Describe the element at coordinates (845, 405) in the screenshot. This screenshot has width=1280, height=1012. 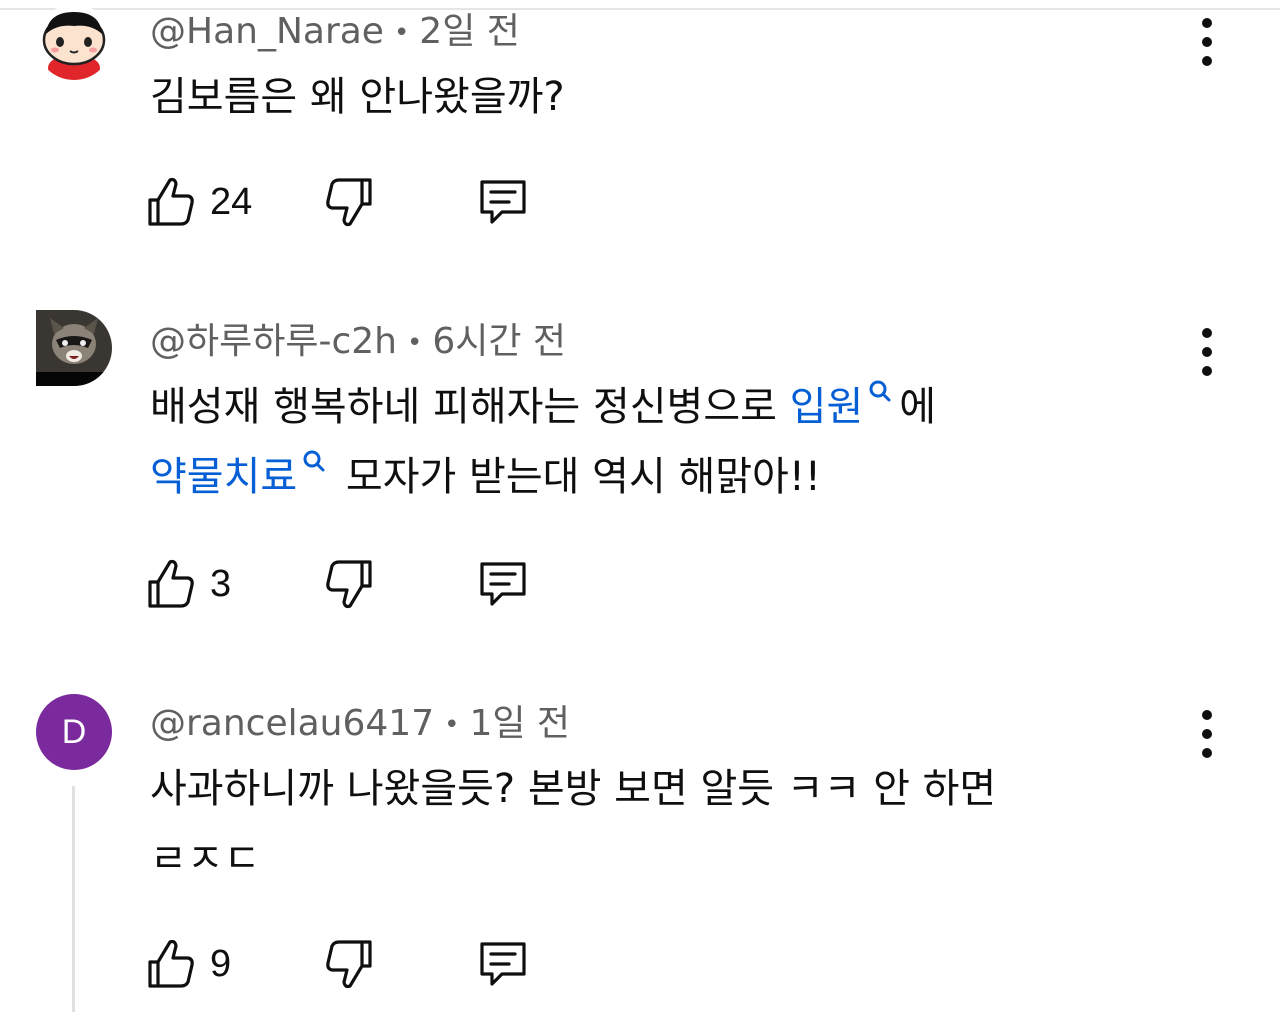
I see `search-link: 입원` at that location.